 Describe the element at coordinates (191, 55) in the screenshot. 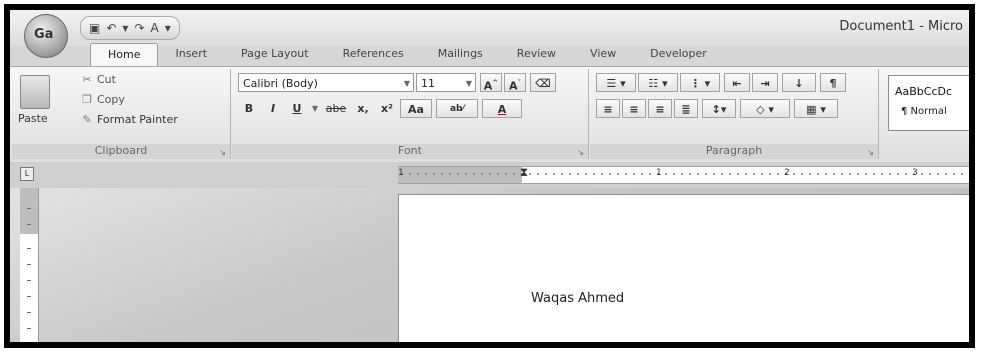

I see `tab-insert: Insert` at that location.